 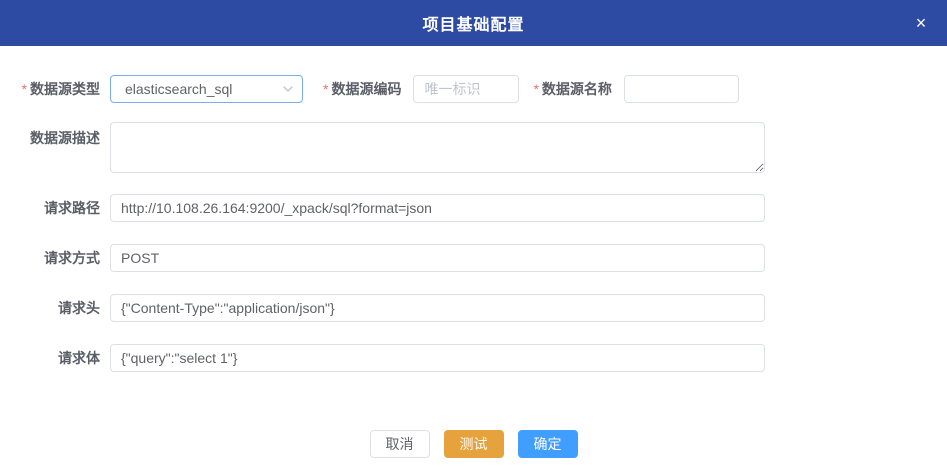 What do you see at coordinates (473, 444) in the screenshot?
I see `test-button: 测试` at bounding box center [473, 444].